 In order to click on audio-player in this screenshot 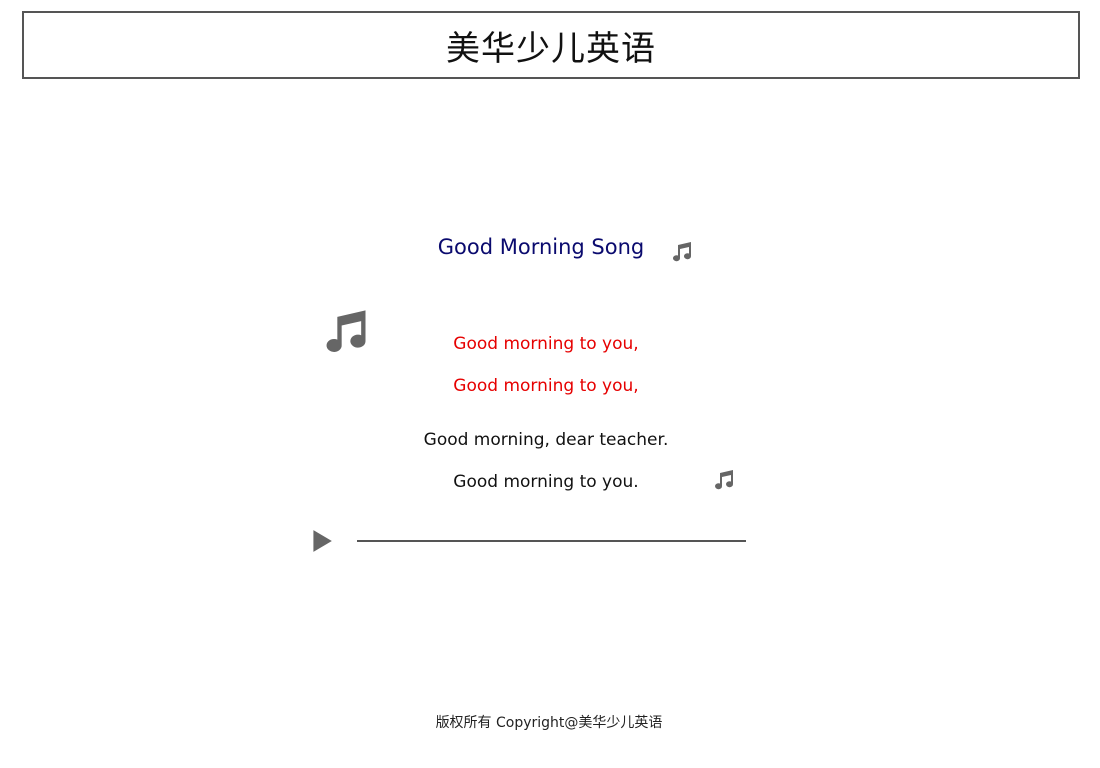, I will do `click(528, 541)`.